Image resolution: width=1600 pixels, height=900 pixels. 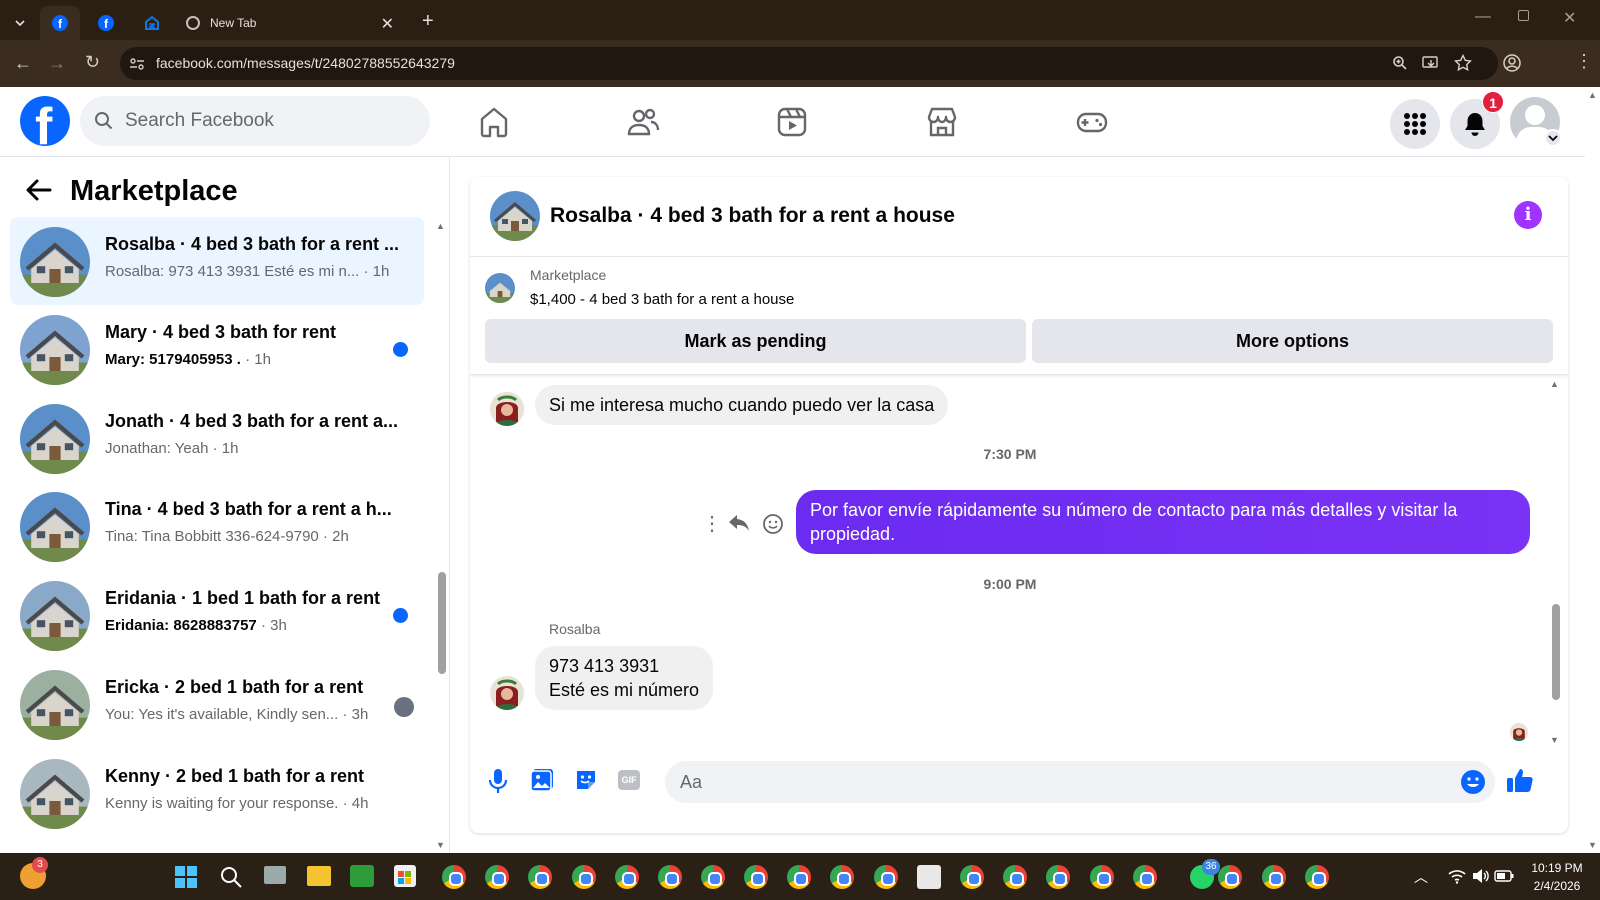 What do you see at coordinates (387, 24) in the screenshot?
I see `close-tab-icon: ✕` at bounding box center [387, 24].